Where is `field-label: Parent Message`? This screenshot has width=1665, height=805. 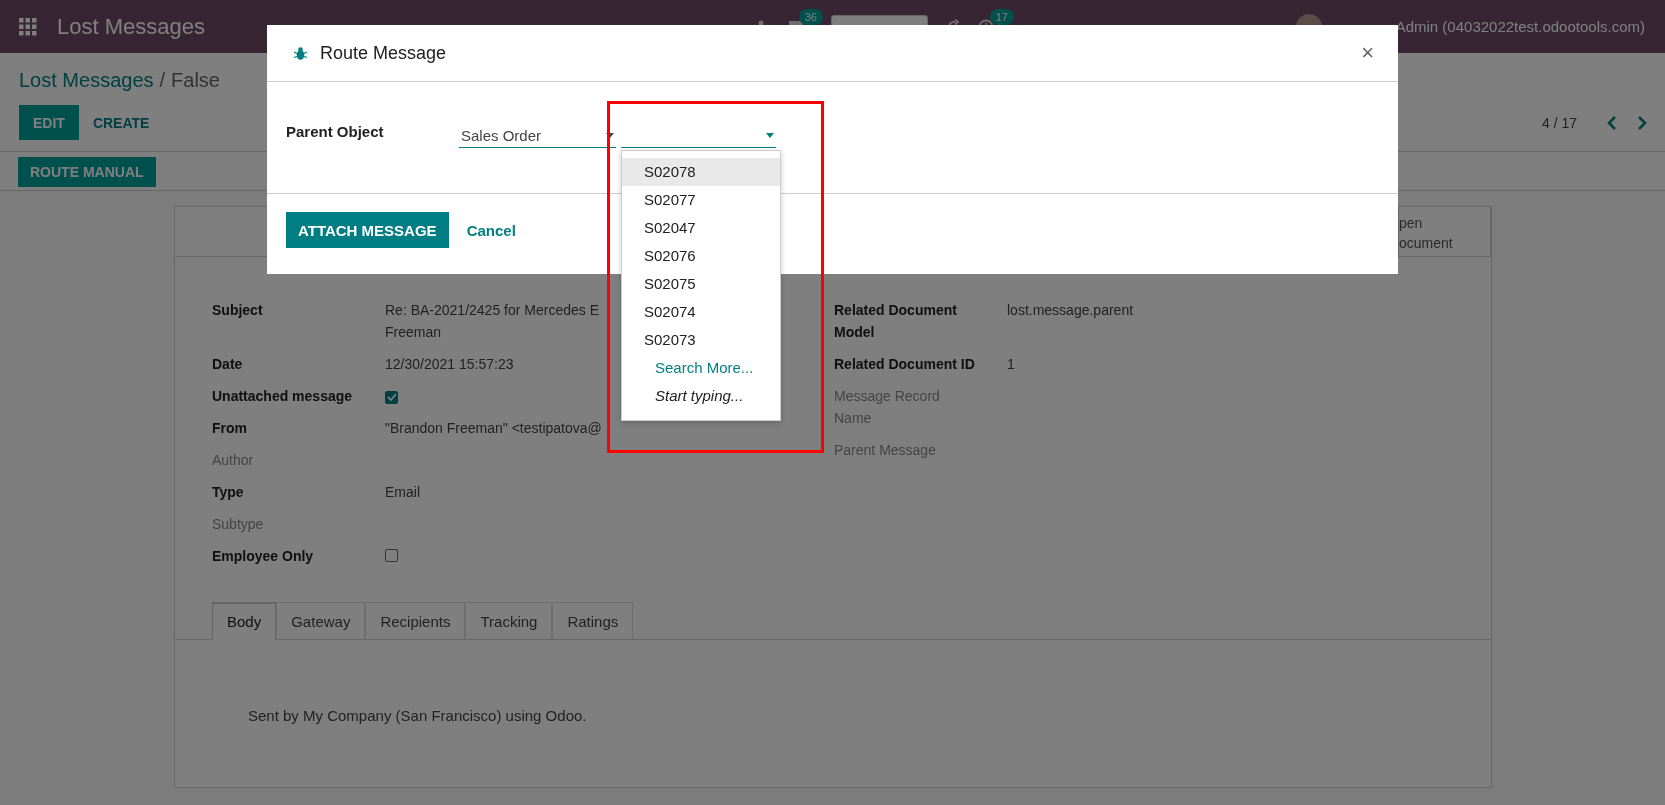
field-label: Parent Message is located at coordinates (885, 450).